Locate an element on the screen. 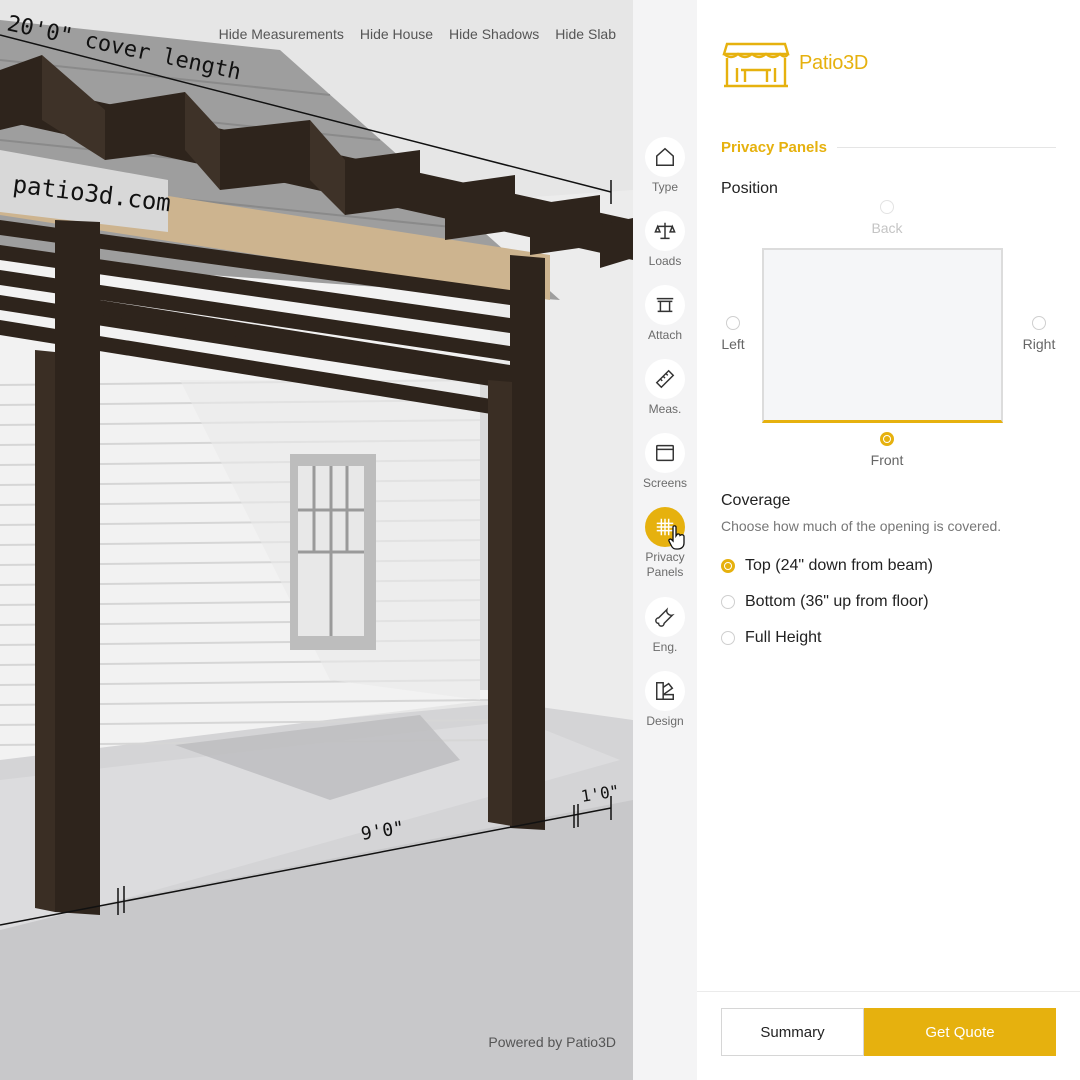 The width and height of the screenshot is (1080, 1080). get-quote-button: Get Quote is located at coordinates (960, 1032).